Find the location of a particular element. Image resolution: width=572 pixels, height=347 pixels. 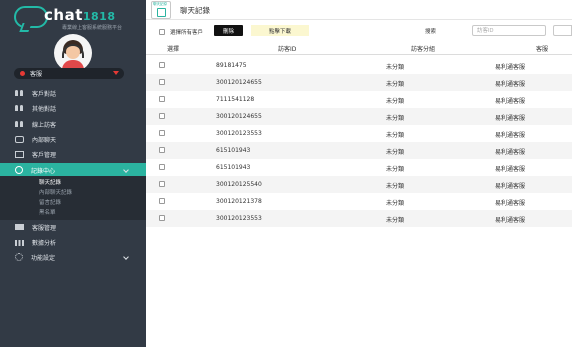

column-agent: 客服 is located at coordinates (542, 48).